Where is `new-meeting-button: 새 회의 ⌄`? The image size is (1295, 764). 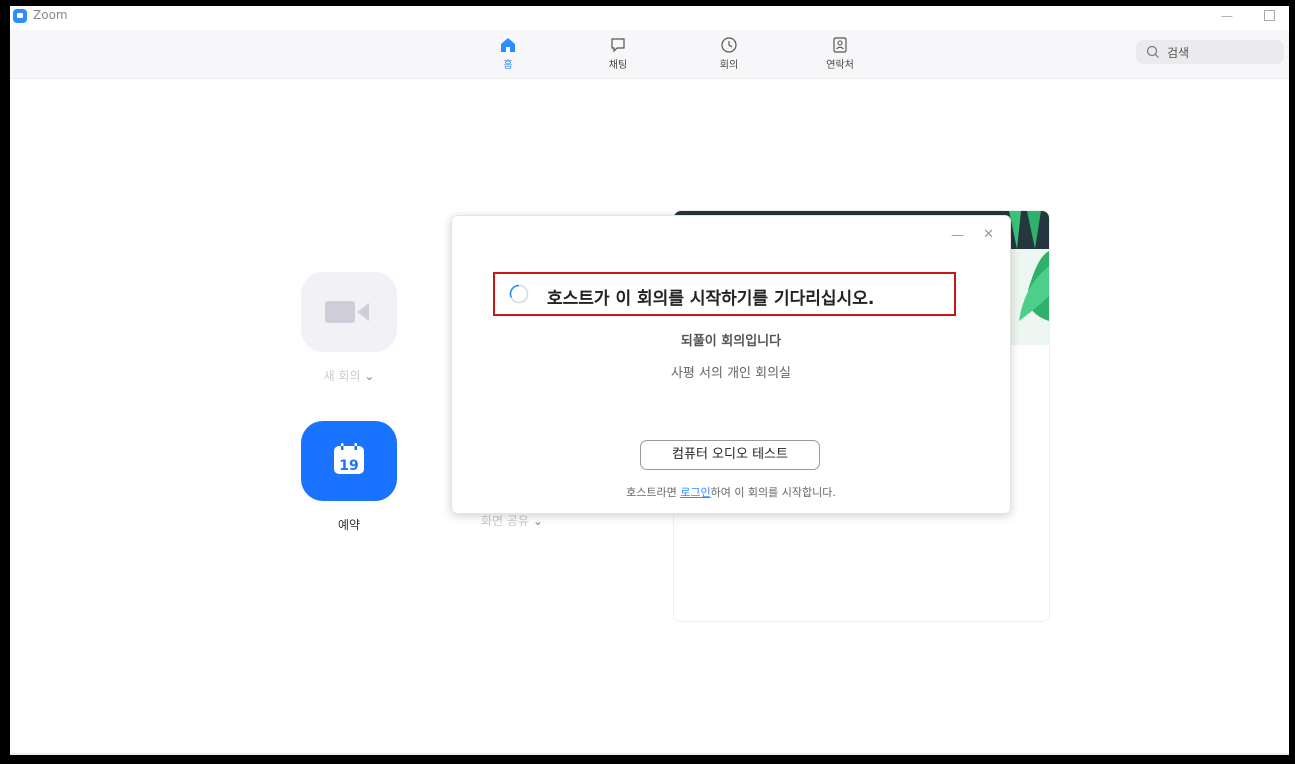 new-meeting-button: 새 회의 ⌄ is located at coordinates (349, 328).